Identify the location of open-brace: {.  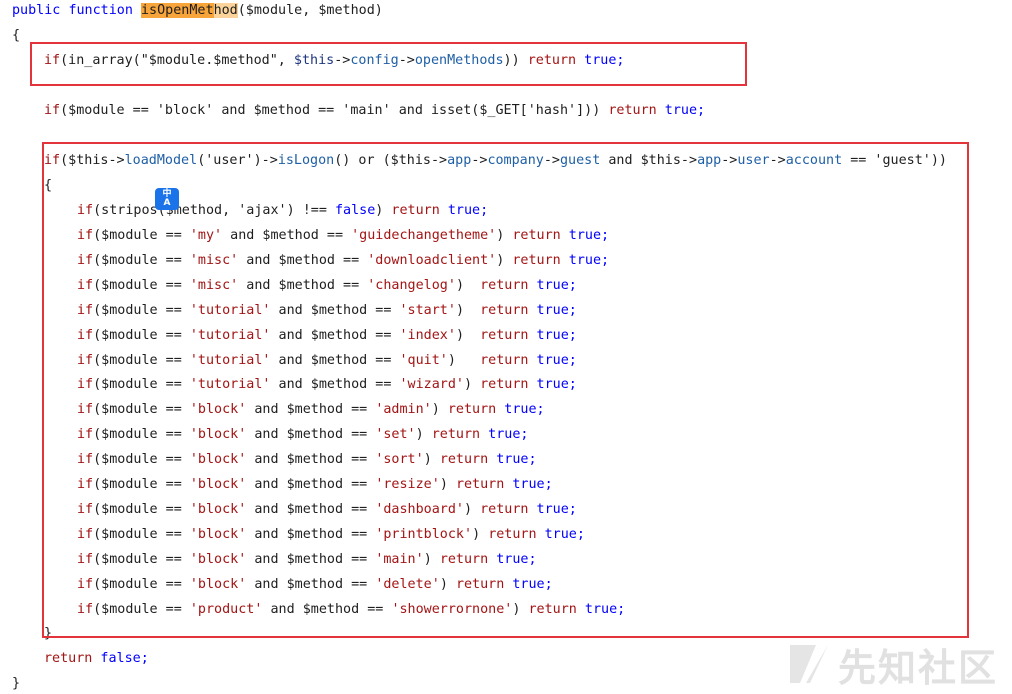
(16, 35).